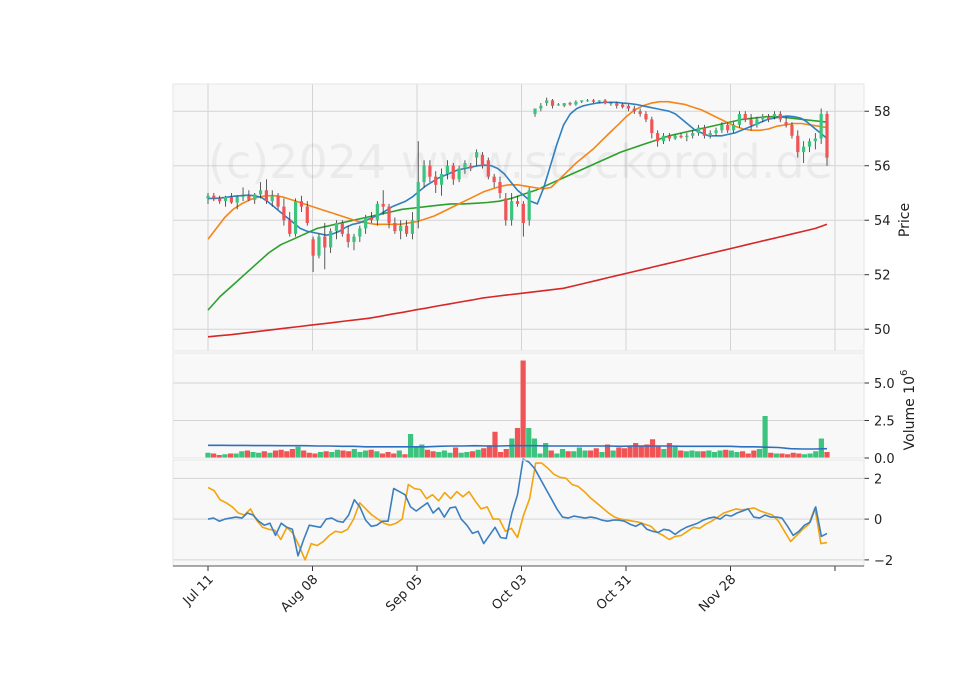  Describe the element at coordinates (518, 513) in the screenshot. I see `oscillator-panel-background` at that location.